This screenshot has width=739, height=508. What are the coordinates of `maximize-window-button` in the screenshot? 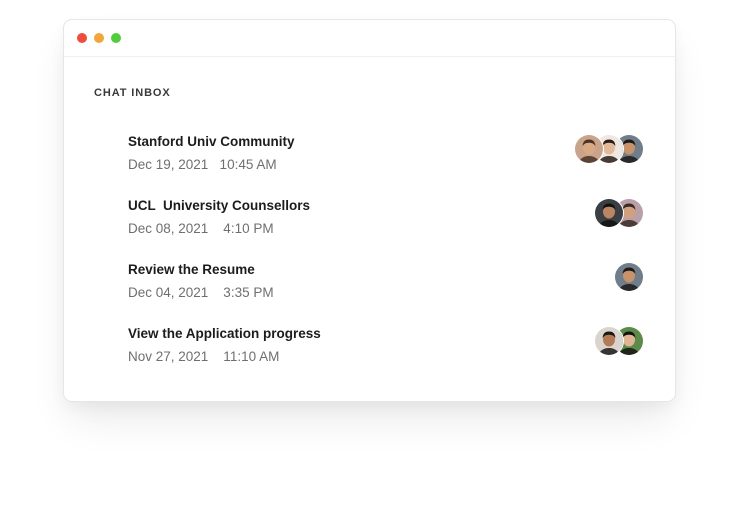 It's located at (116, 38).